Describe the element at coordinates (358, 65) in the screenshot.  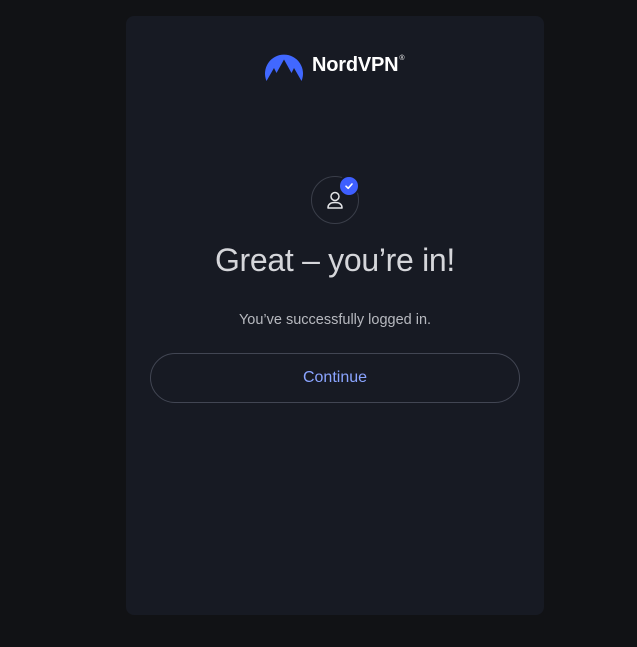
I see `brand-name: NordVPN®` at that location.